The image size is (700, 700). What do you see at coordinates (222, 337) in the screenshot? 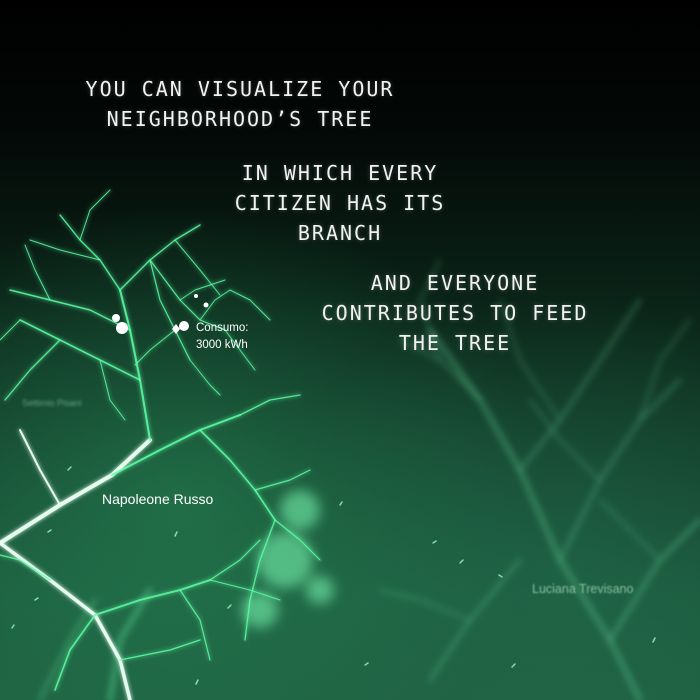
I see `consumption-tooltip: Consumo: 3000 kWh` at bounding box center [222, 337].